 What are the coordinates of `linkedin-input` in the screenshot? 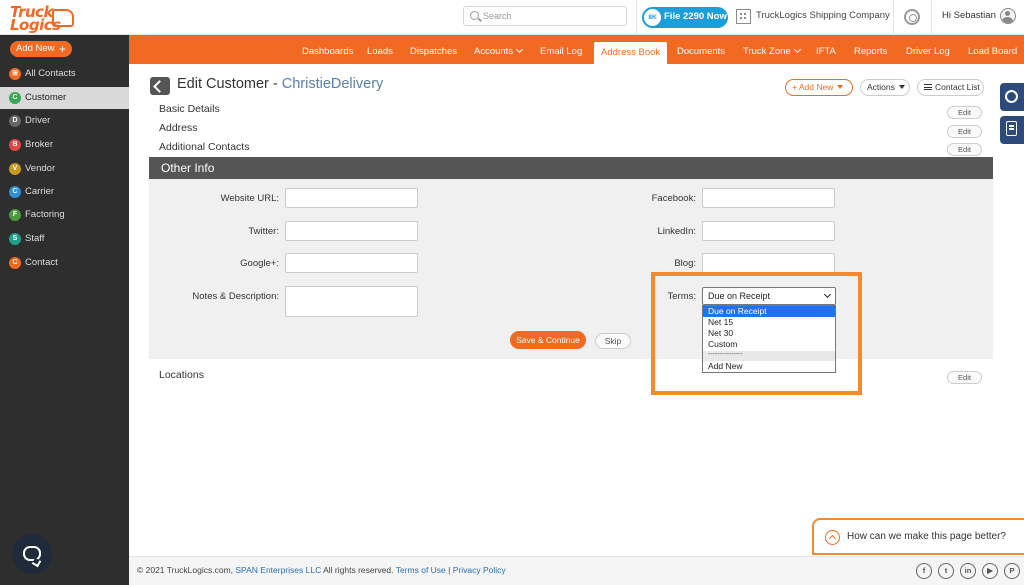 It's located at (768, 231).